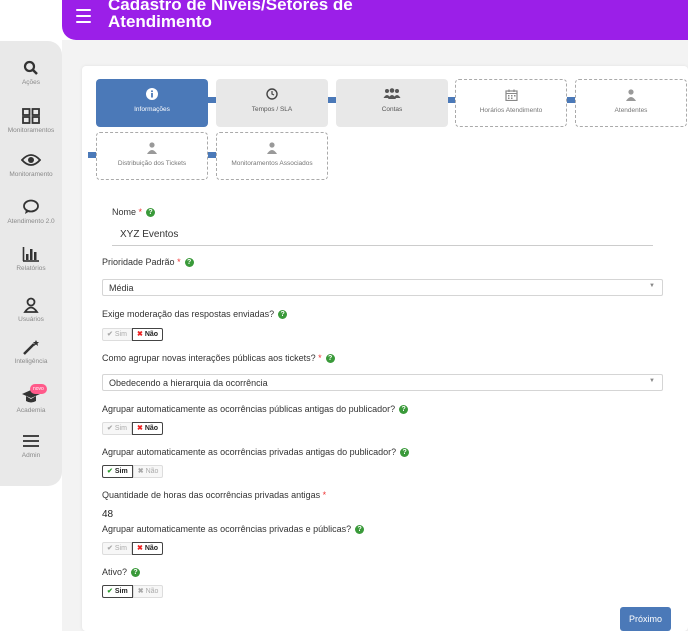 The image size is (688, 631). I want to click on auto-mistas-toggle: ✔ Sim ✖ Não, so click(133, 548).